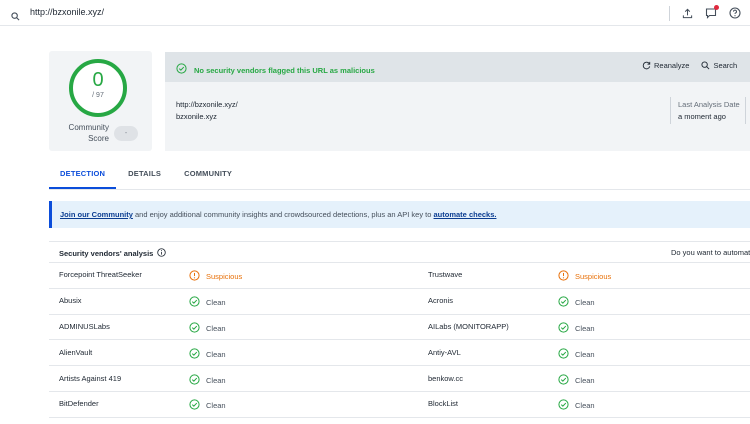 The image size is (750, 424). What do you see at coordinates (399, 302) in the screenshot?
I see `table-row: Abusix Clean Acronis Clean` at bounding box center [399, 302].